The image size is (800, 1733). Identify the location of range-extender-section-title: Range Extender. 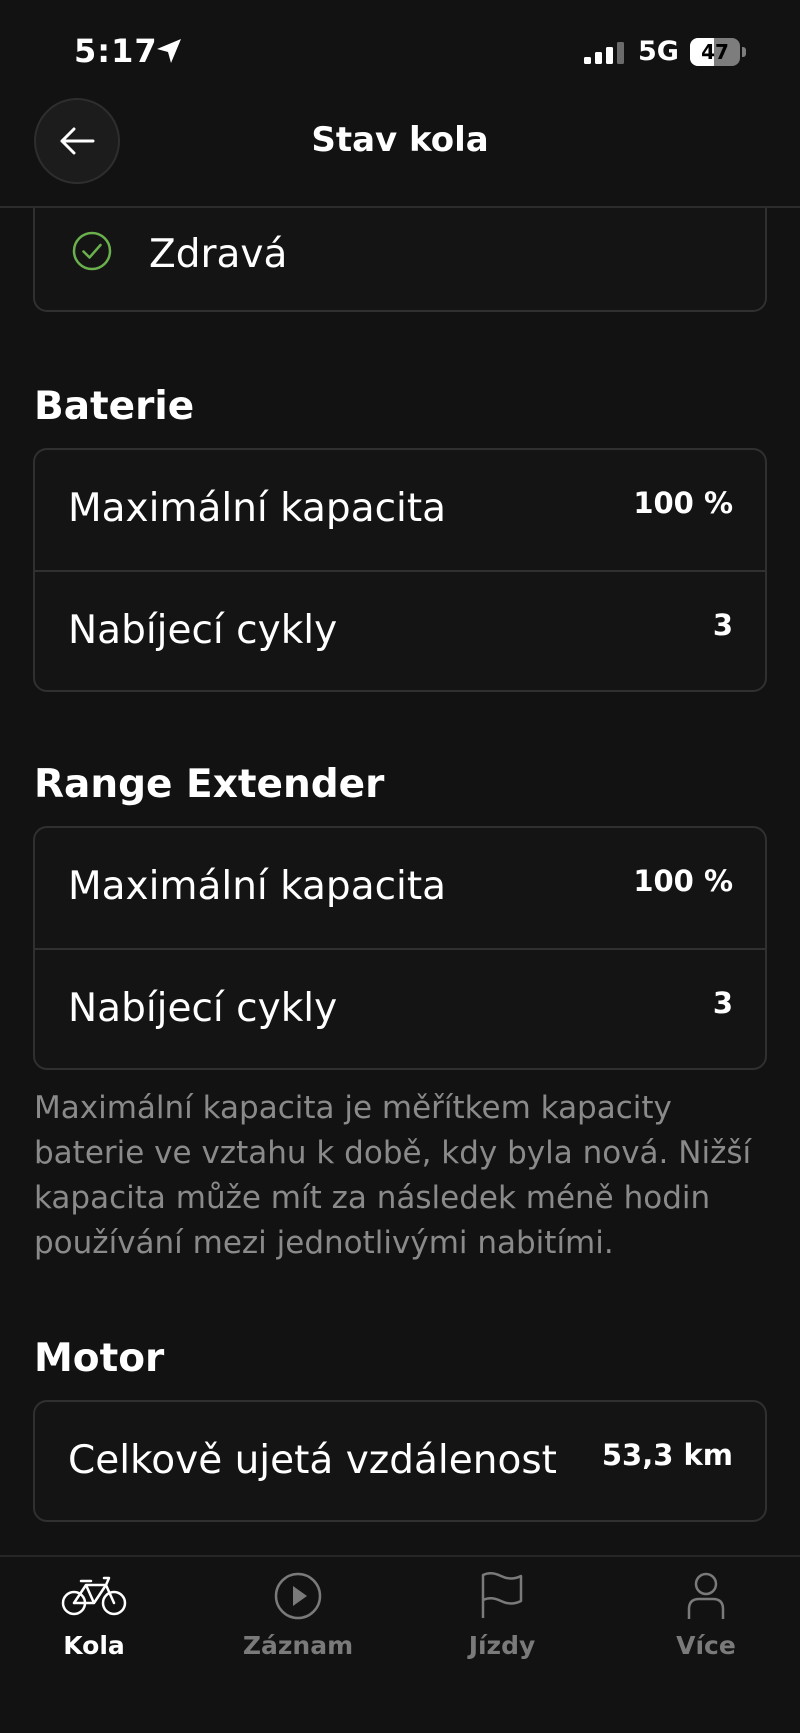
(209, 784).